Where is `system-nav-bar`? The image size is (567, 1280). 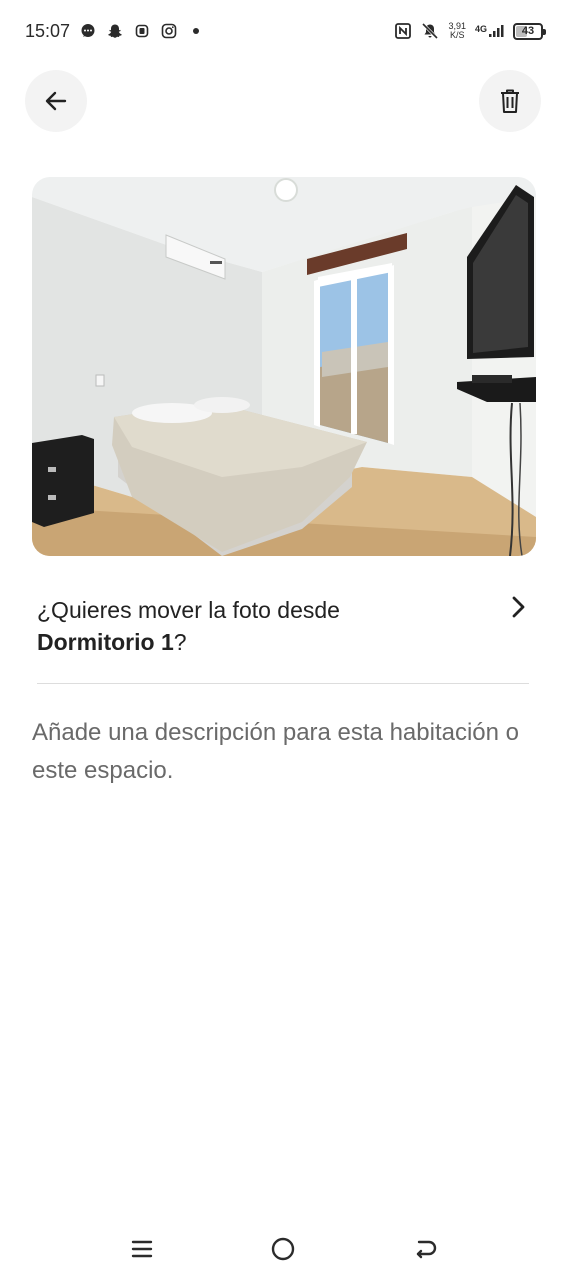
system-nav-bar is located at coordinates (283, 1250).